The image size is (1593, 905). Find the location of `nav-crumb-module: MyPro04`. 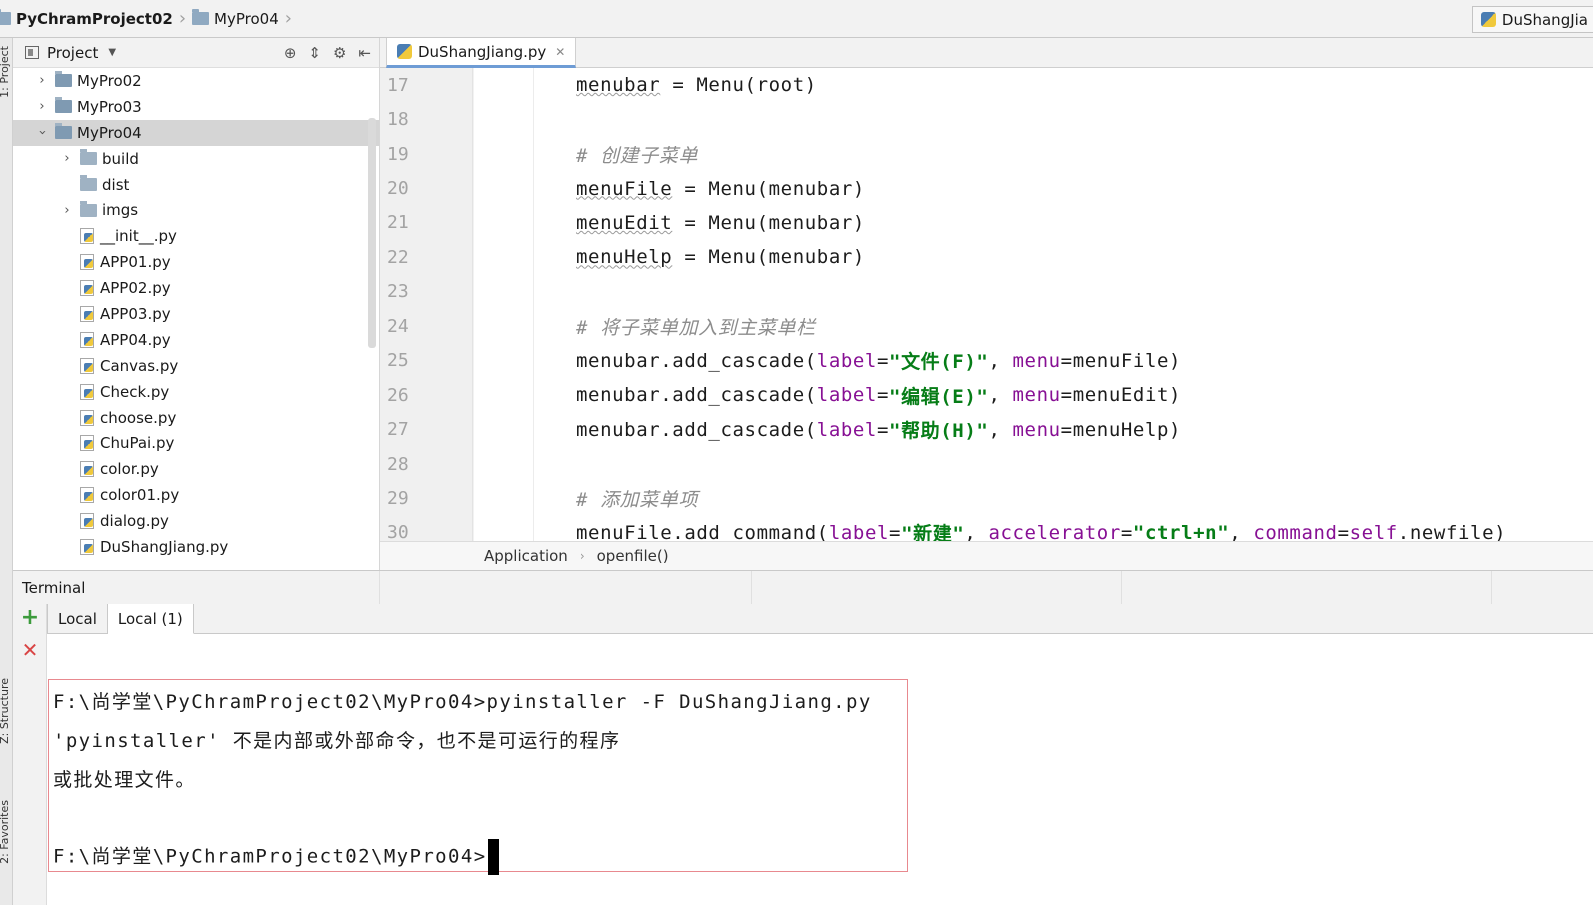

nav-crumb-module: MyPro04 is located at coordinates (237, 19).